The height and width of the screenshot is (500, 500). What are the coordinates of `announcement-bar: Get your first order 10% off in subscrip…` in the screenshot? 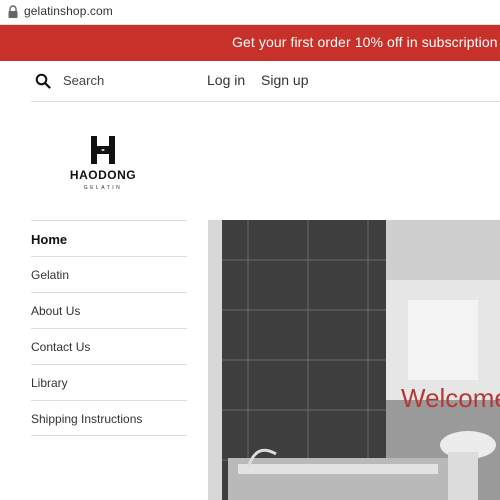 It's located at (250, 43).